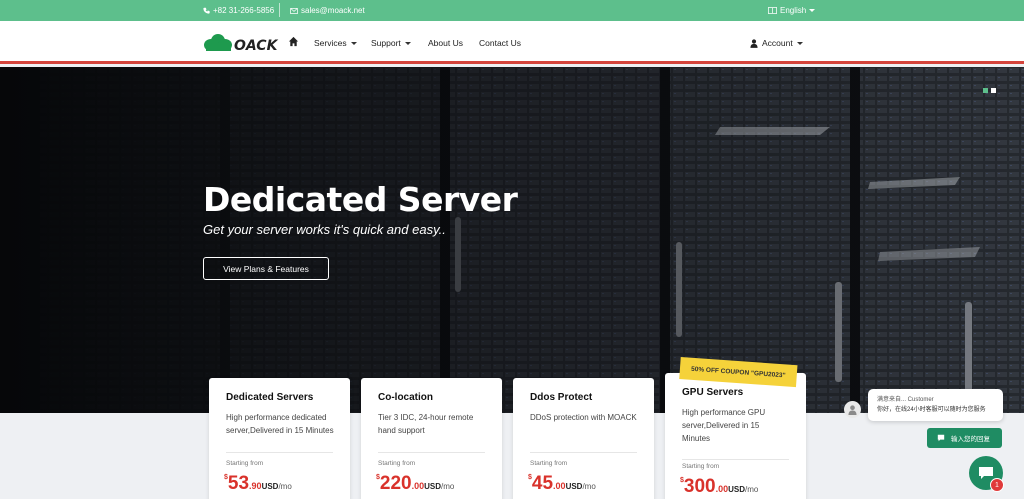 This screenshot has width=1024, height=499. I want to click on card-description: Tier 3 IDC, 24-hour remote hand support, so click(426, 424).